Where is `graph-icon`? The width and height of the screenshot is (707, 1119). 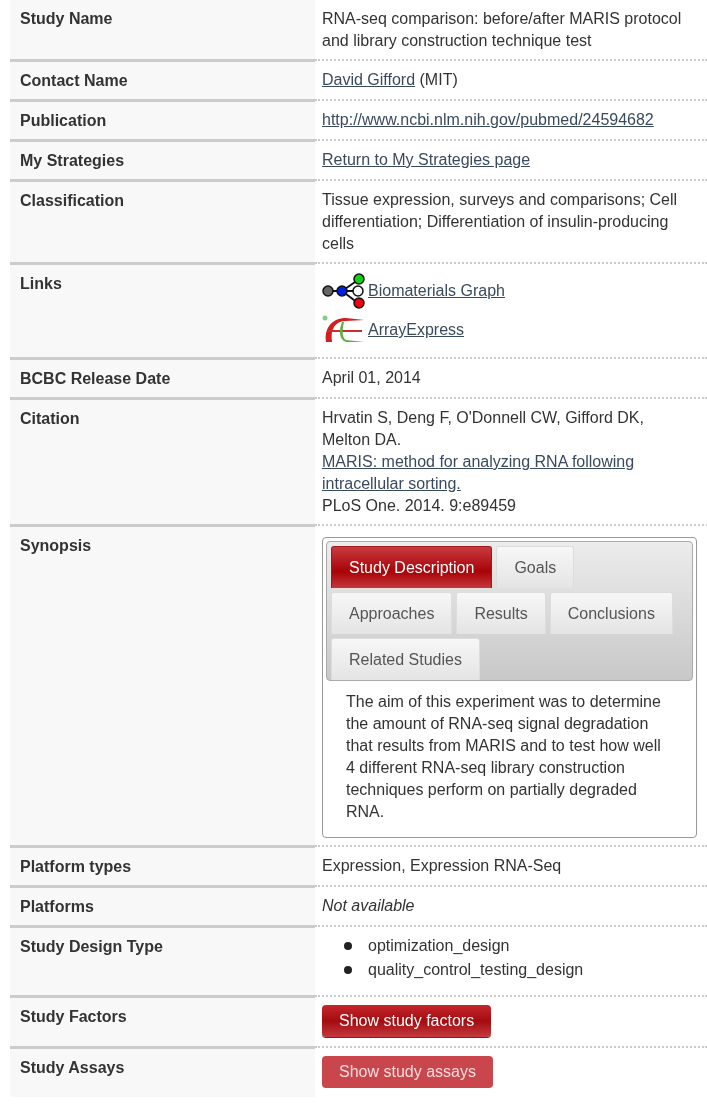 graph-icon is located at coordinates (344, 291).